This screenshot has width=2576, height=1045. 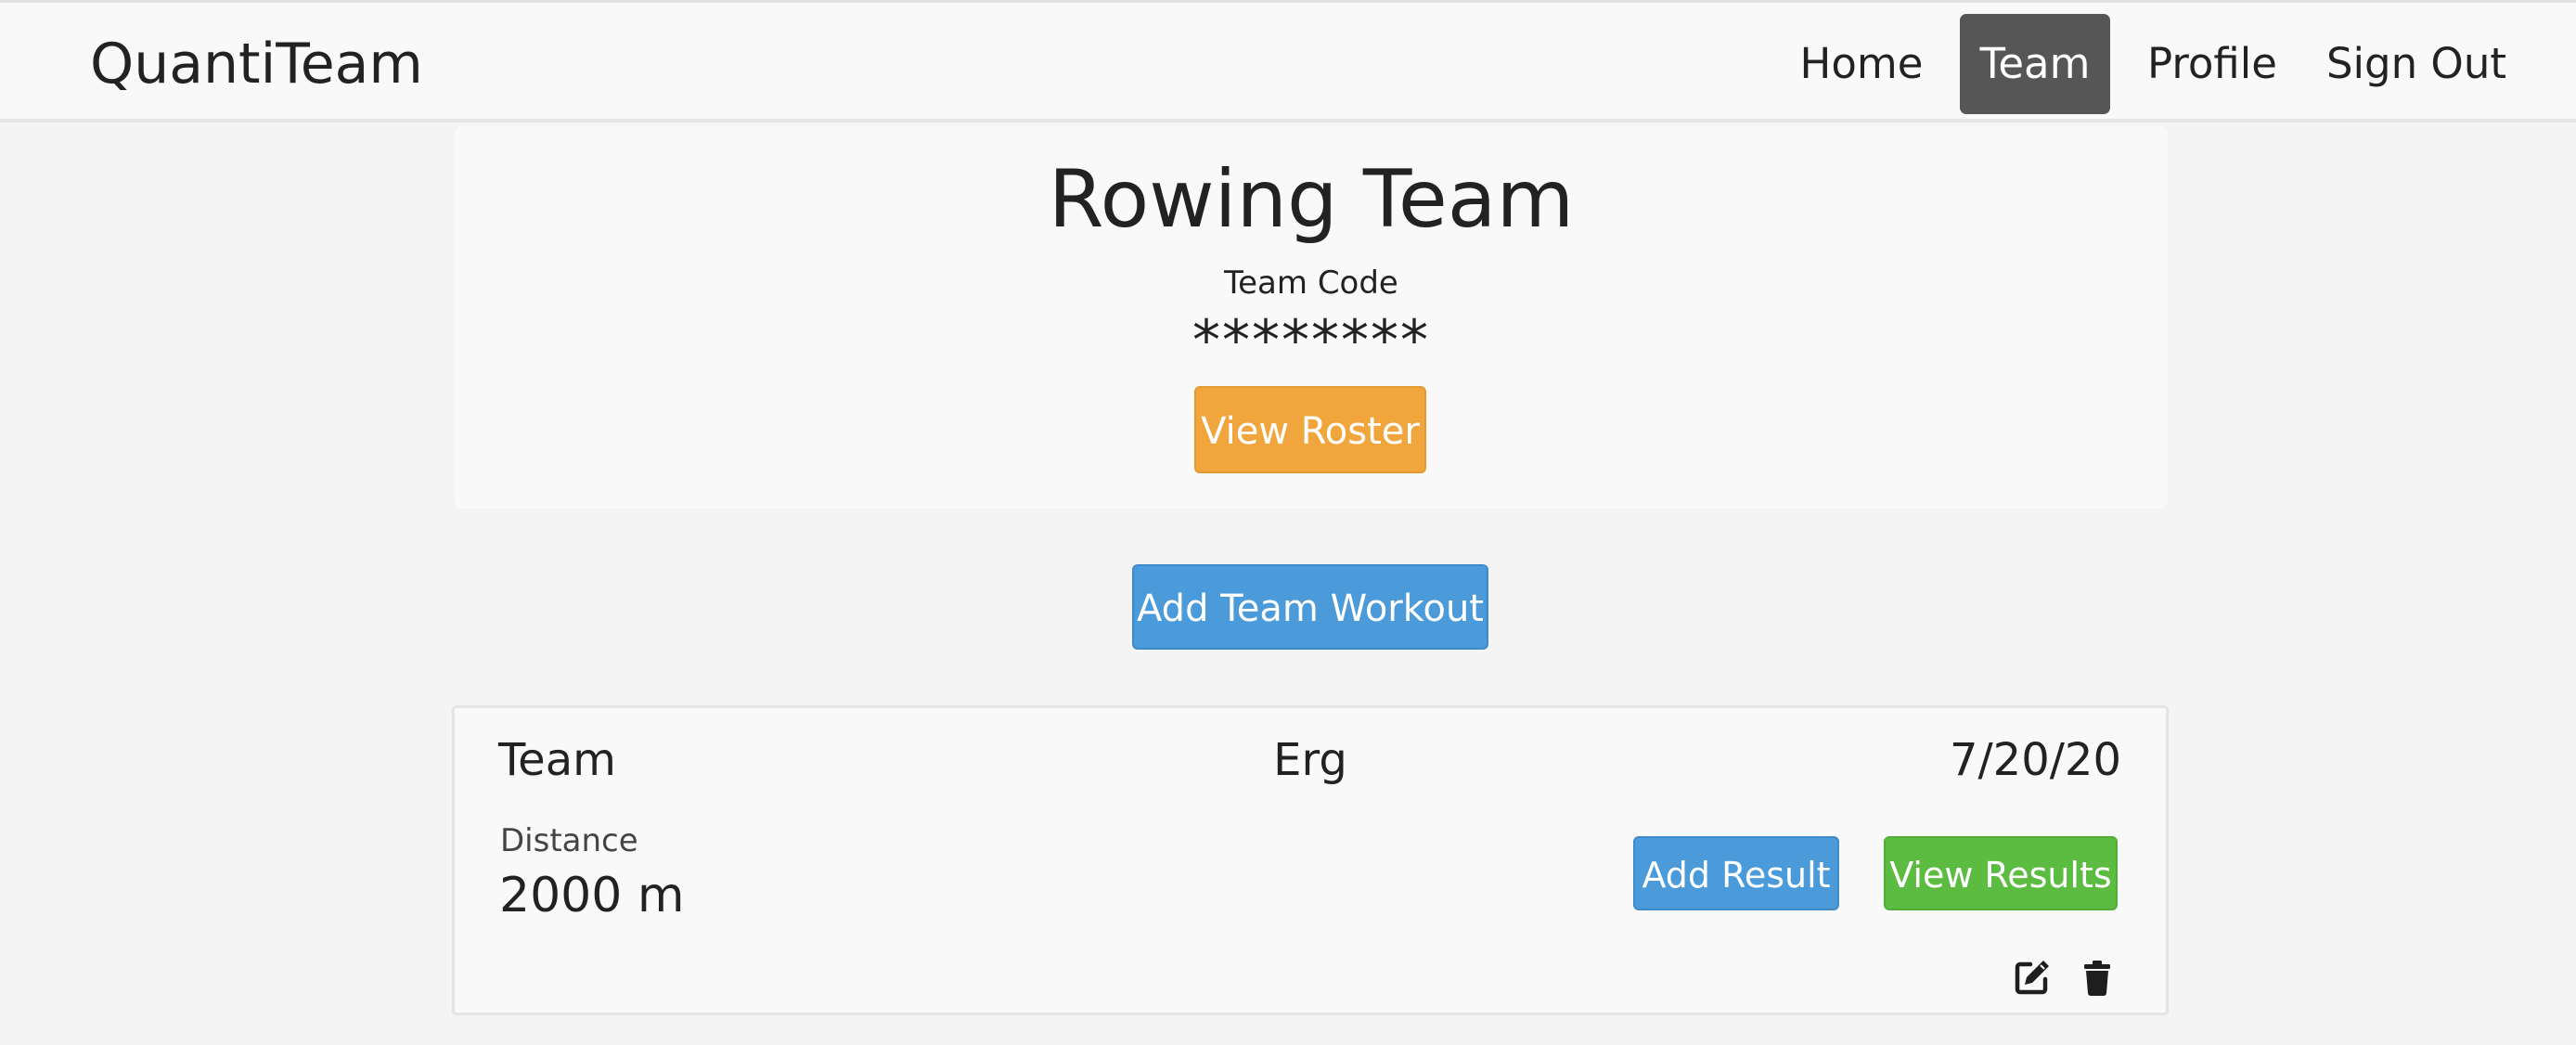 What do you see at coordinates (257, 64) in the screenshot?
I see `brand-logo: QuantiTeam` at bounding box center [257, 64].